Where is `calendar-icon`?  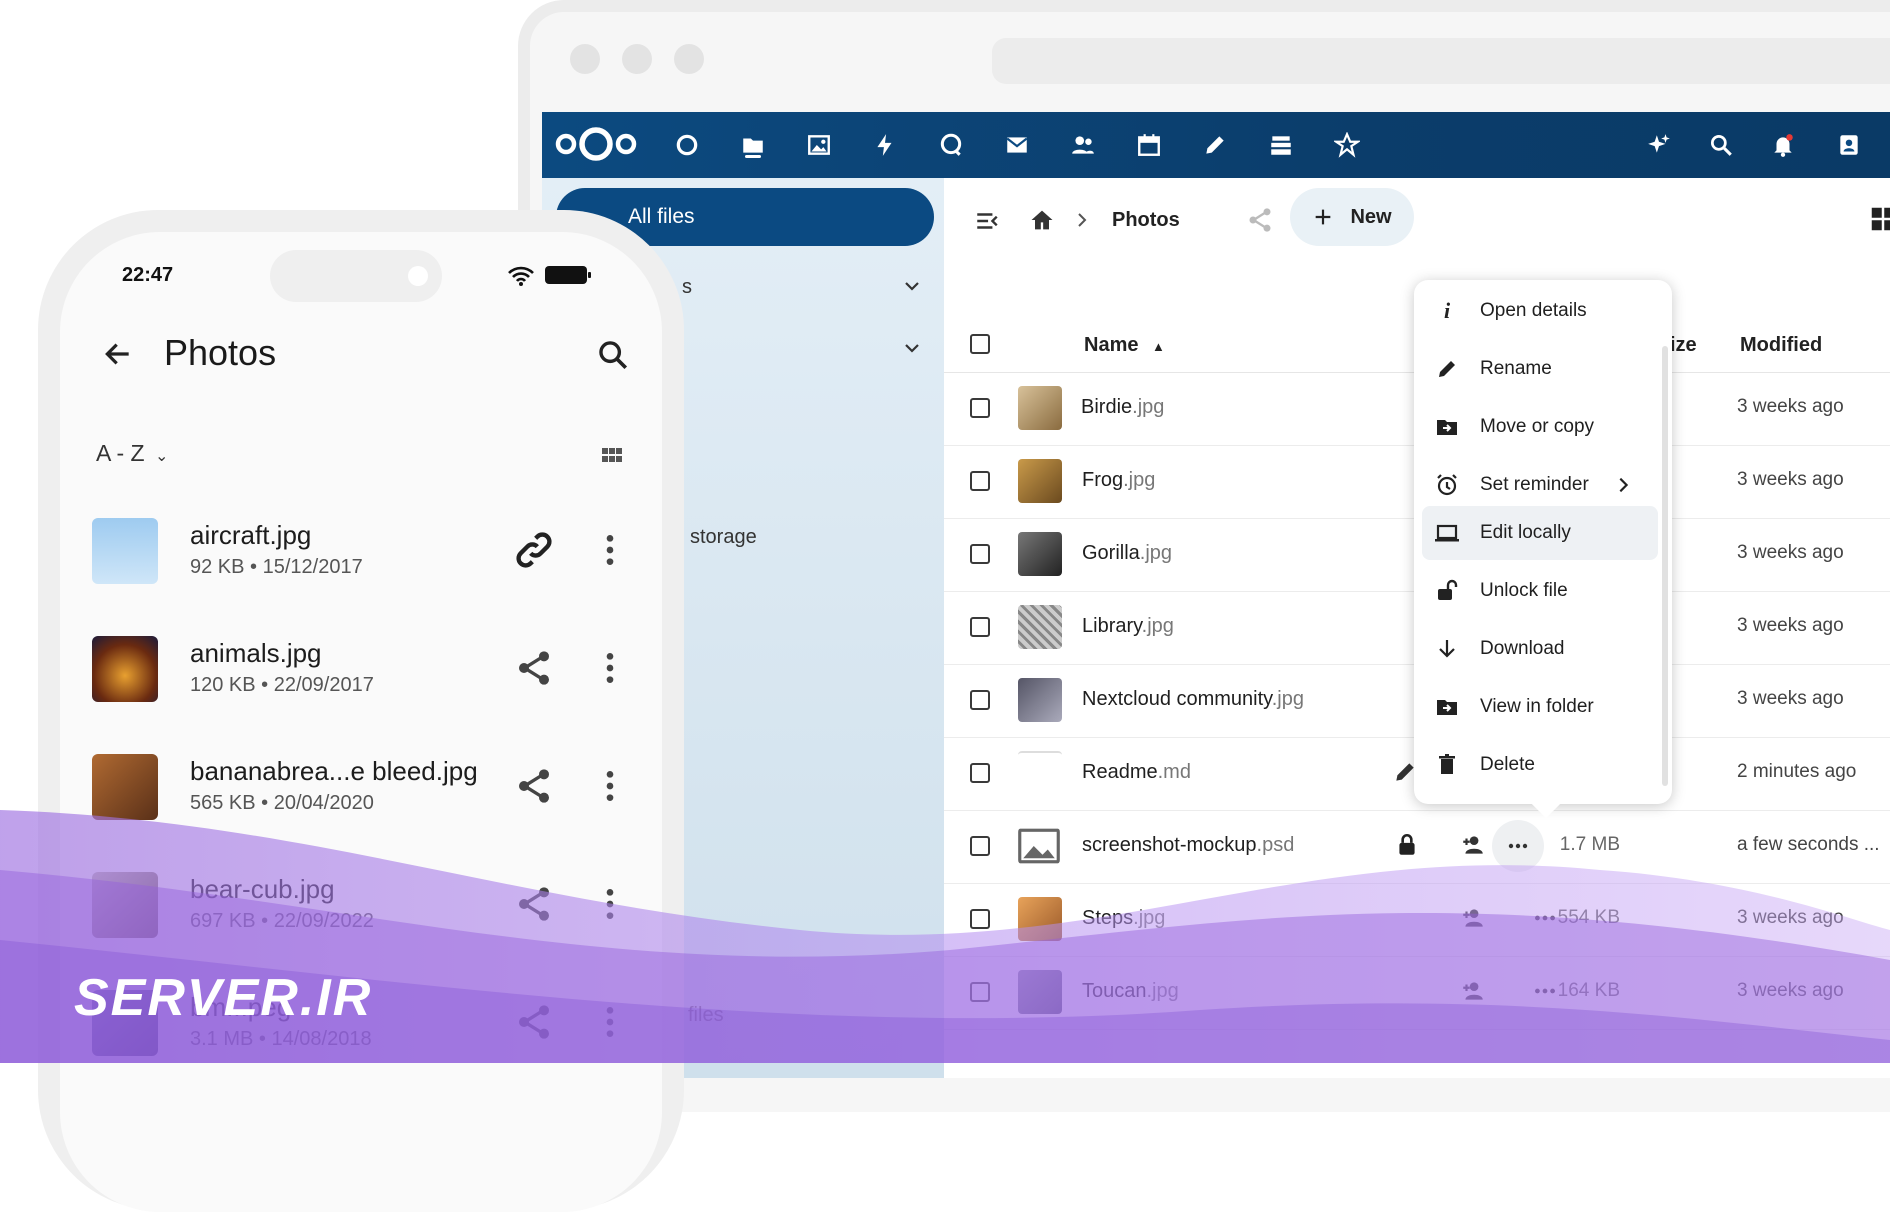
calendar-icon is located at coordinates (1149, 145).